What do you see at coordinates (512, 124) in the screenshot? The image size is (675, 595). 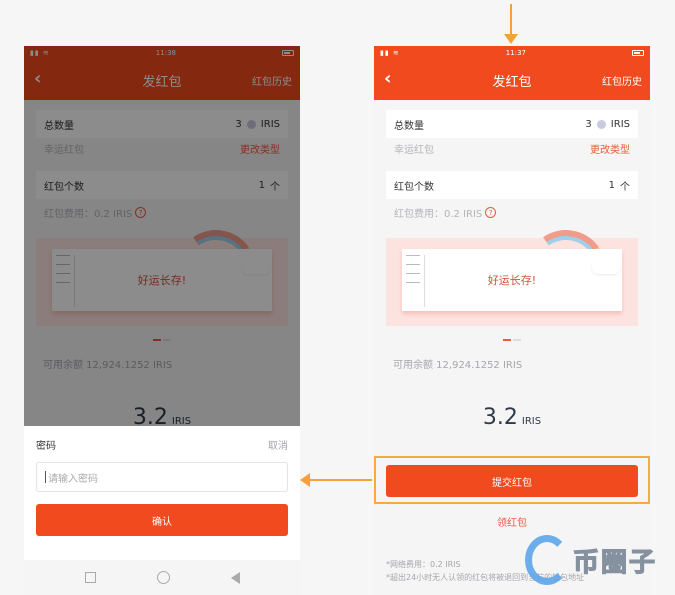 I see `total-amount-row: 总数量 3 IRIS` at bounding box center [512, 124].